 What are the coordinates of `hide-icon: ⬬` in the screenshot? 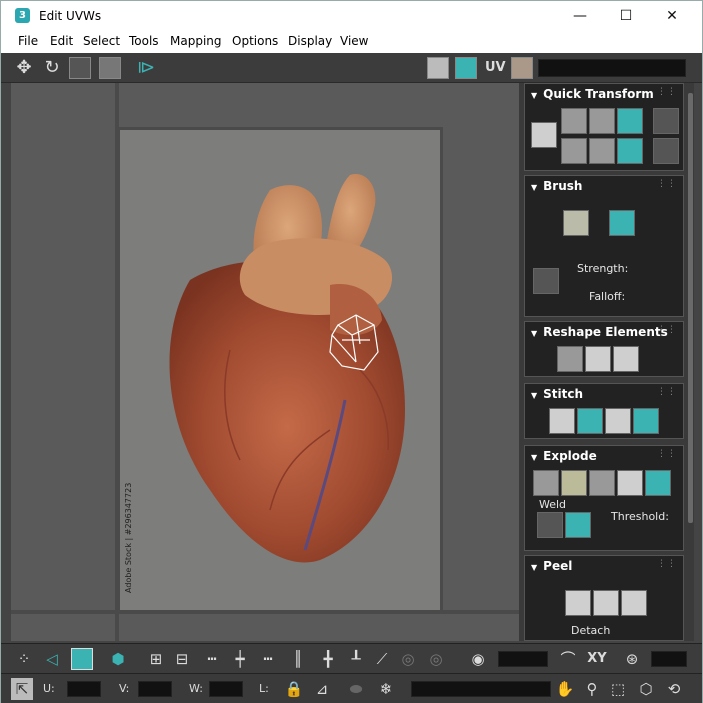 It's located at (356, 689).